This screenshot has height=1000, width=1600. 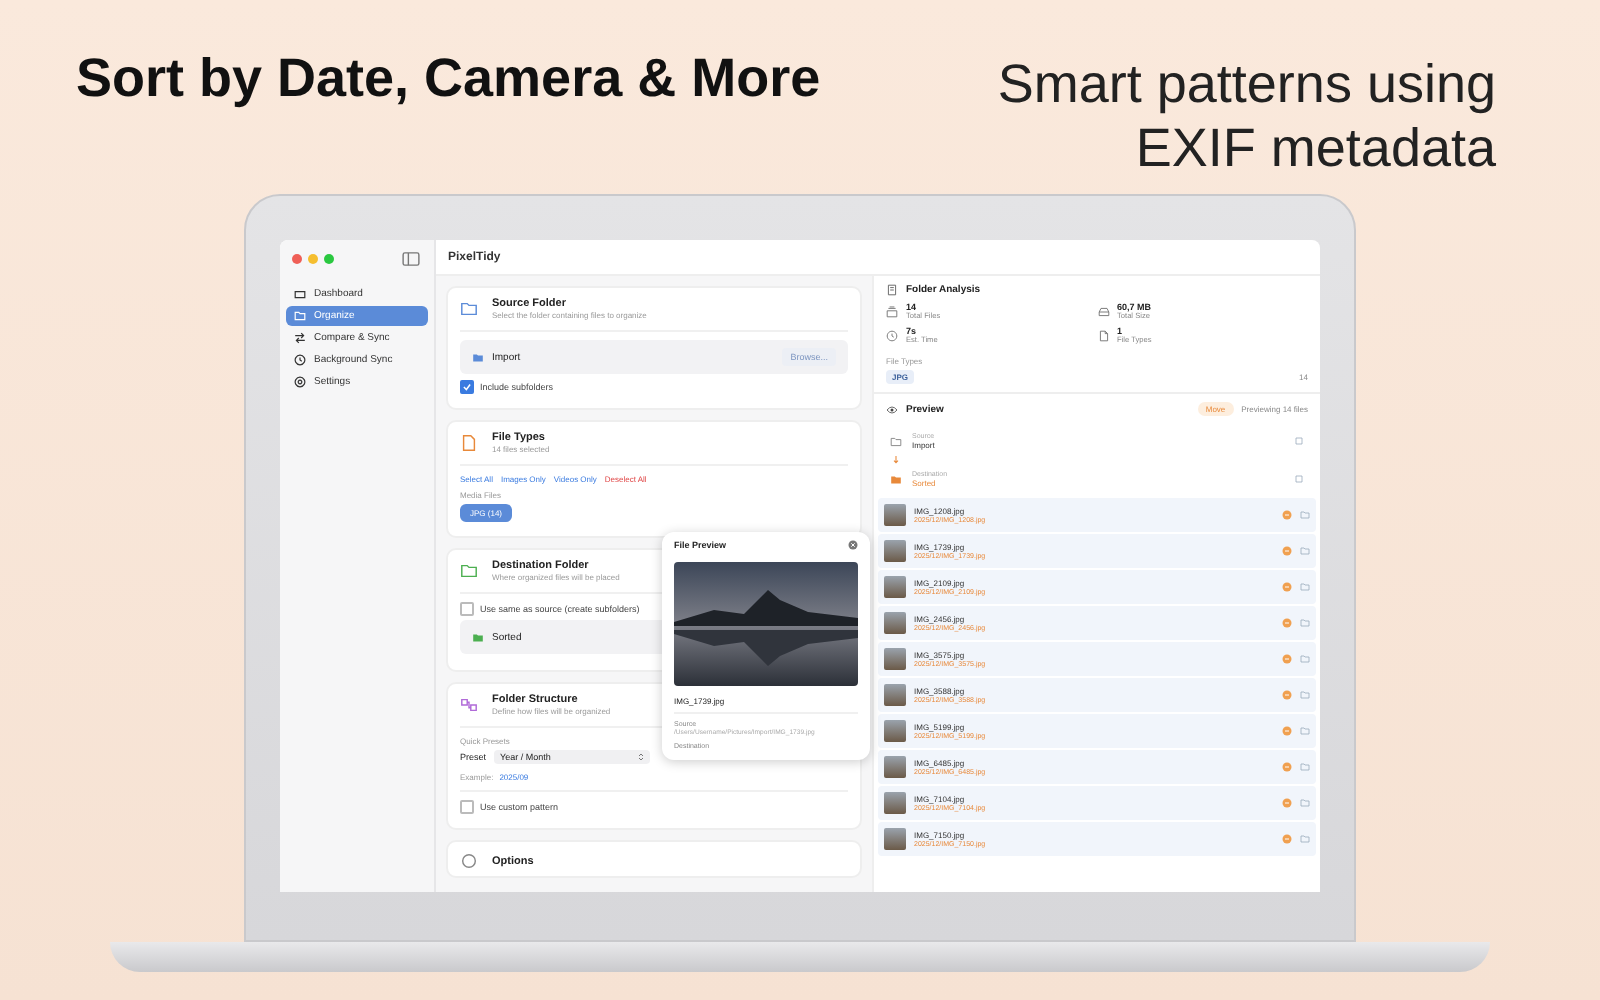 I want to click on check-icon, so click(x=467, y=387).